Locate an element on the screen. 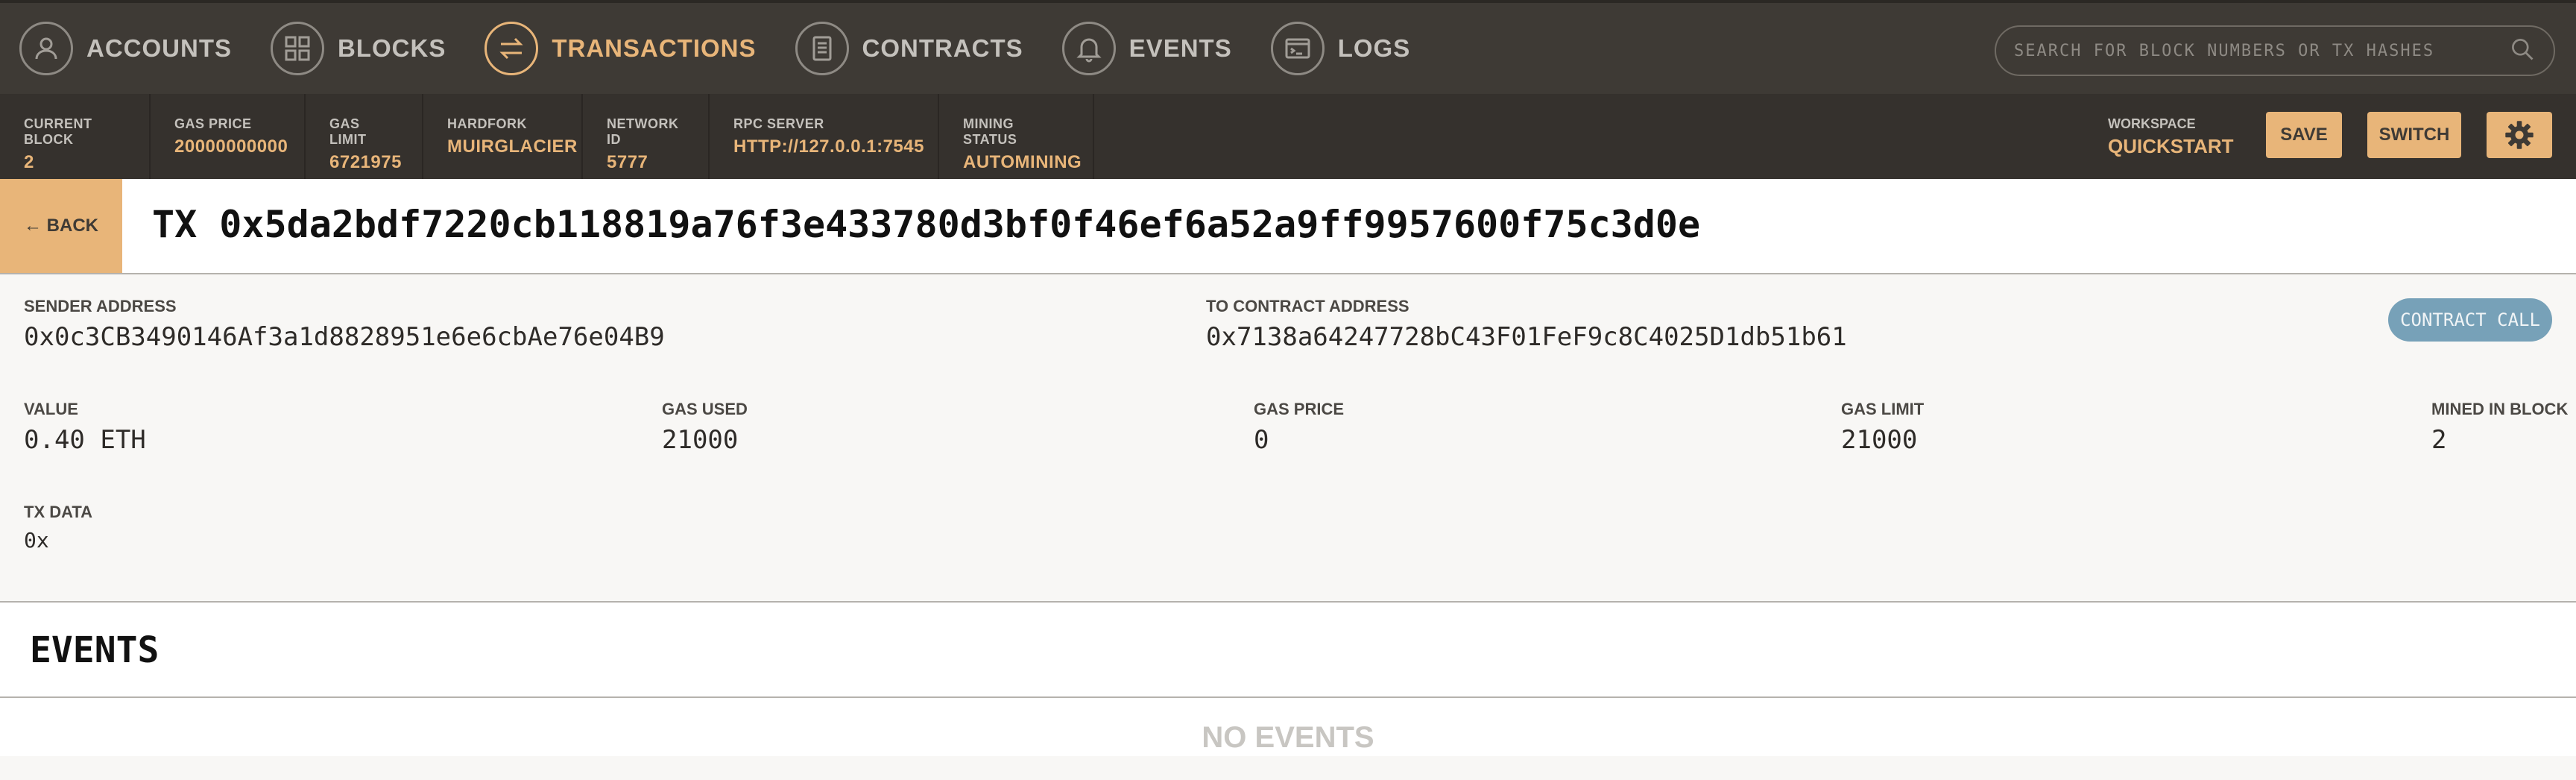 This screenshot has width=2576, height=780. nav-transactions-label: TRANSACTIONS is located at coordinates (655, 48).